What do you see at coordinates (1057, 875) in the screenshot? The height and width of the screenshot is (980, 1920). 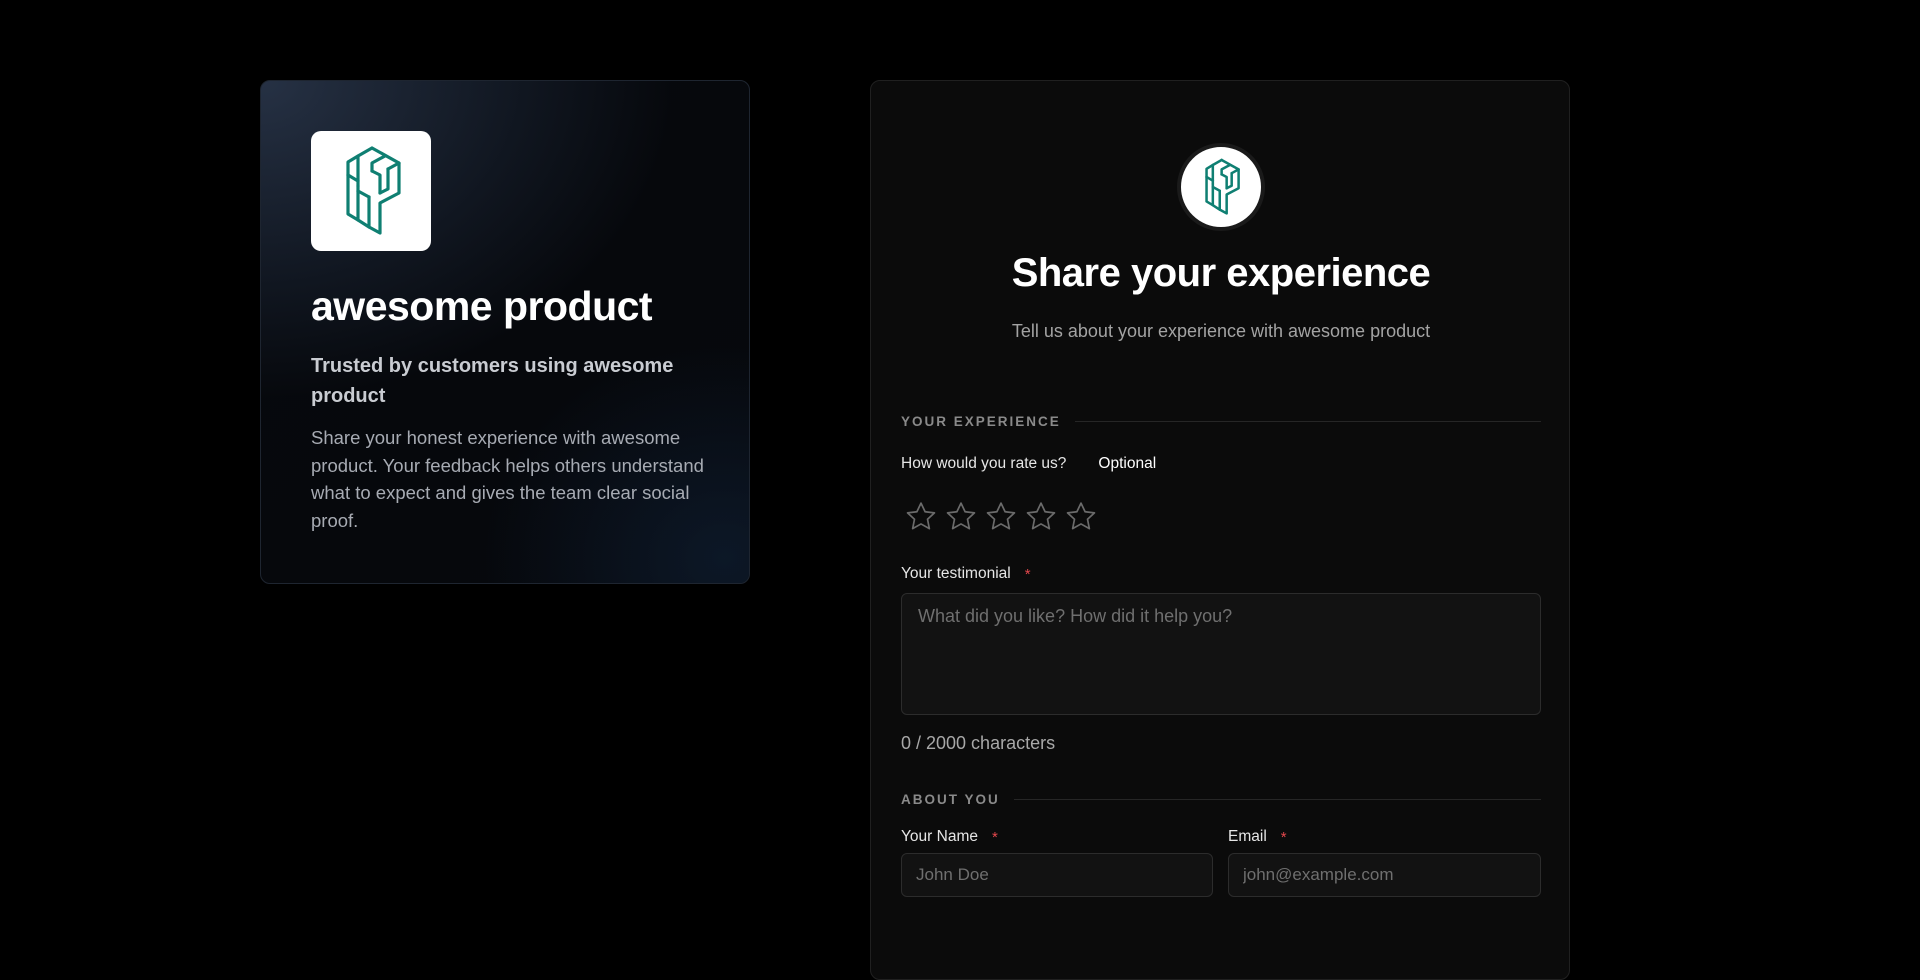 I see `name-input` at bounding box center [1057, 875].